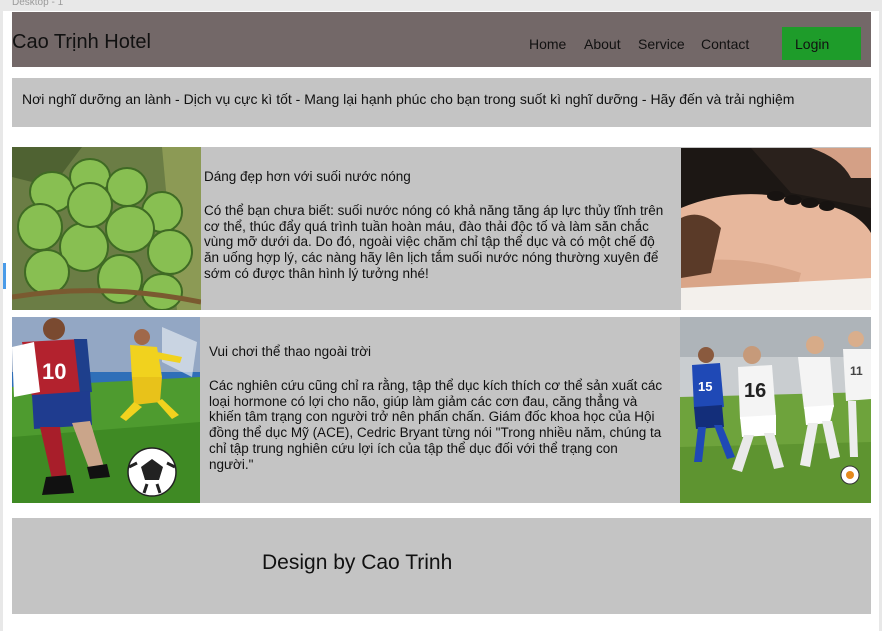 Image resolution: width=882 pixels, height=631 pixels. I want to click on player-number-15: 15, so click(705, 386).